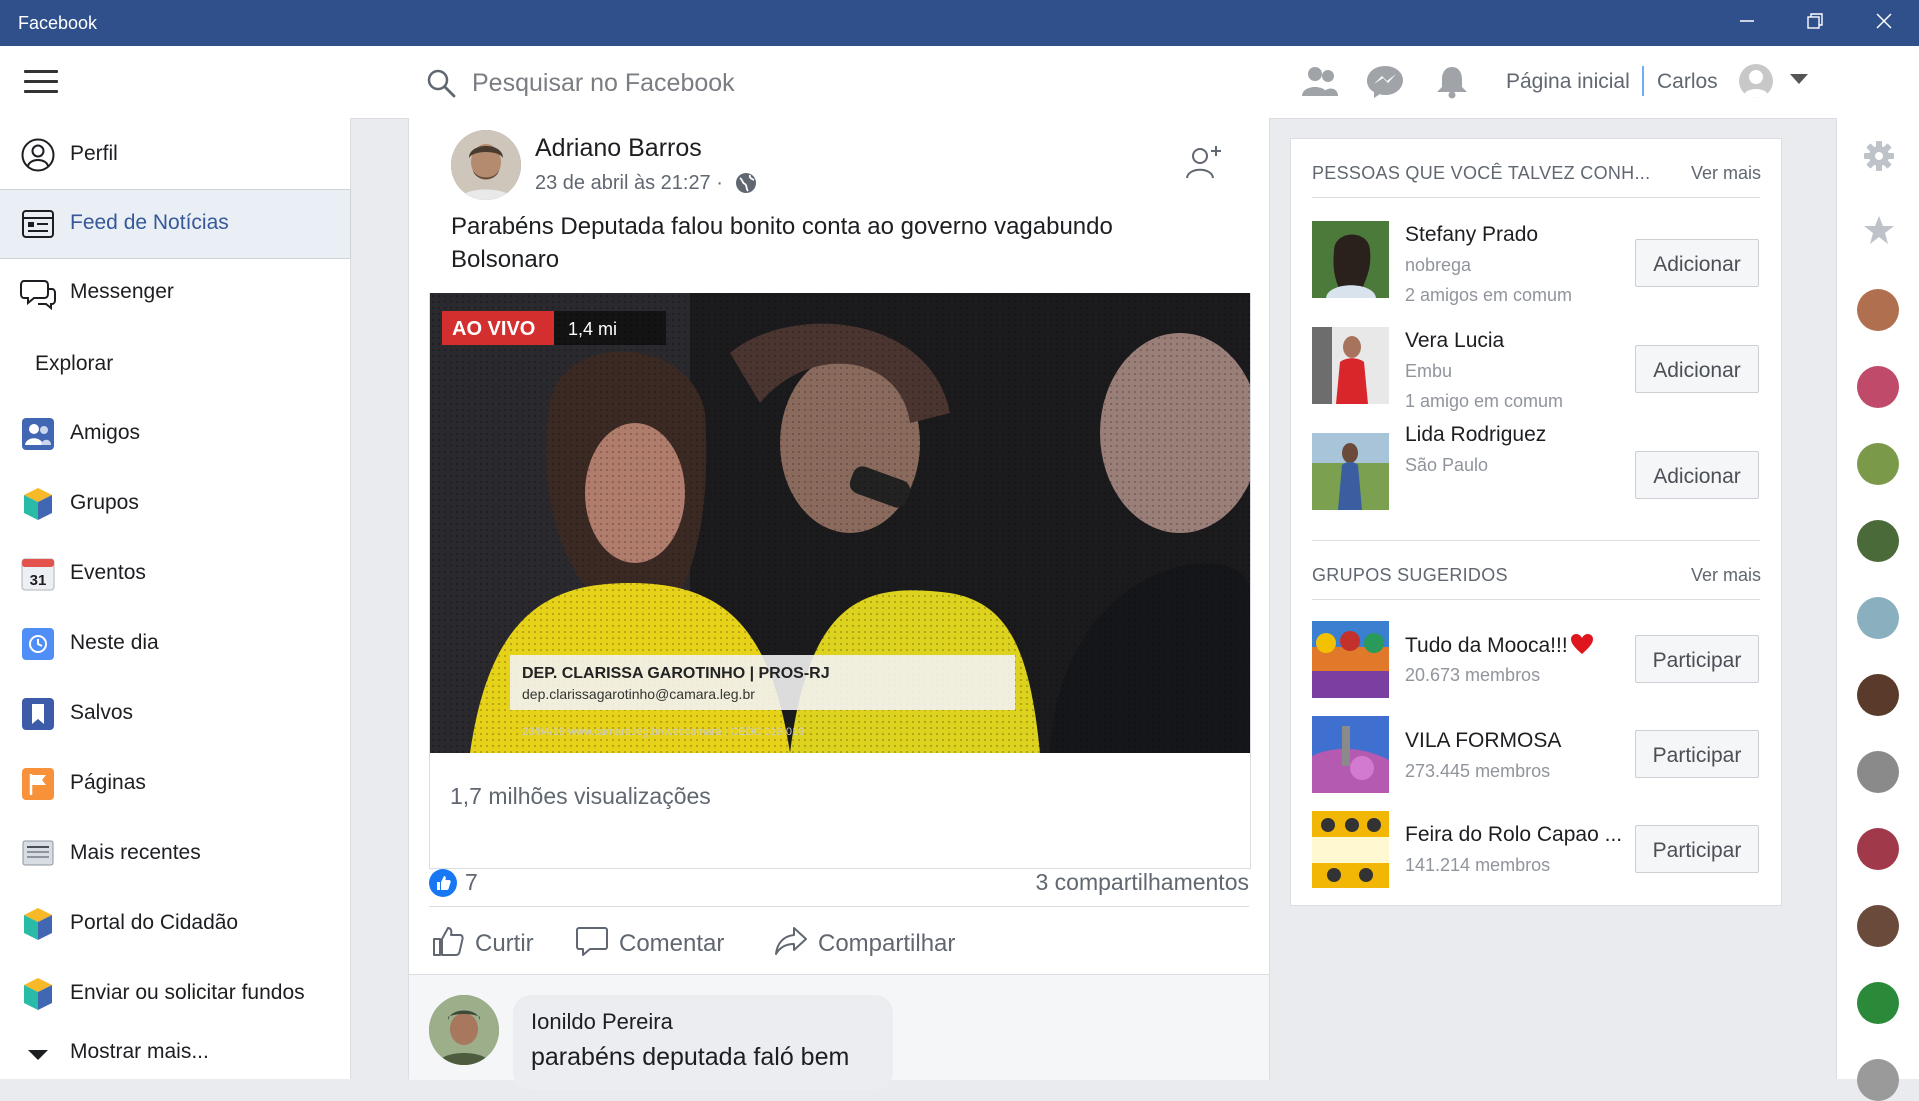 The image size is (1919, 1101). Describe the element at coordinates (1489, 295) in the screenshot. I see `mutual-friends: 2 amigos em comum` at that location.